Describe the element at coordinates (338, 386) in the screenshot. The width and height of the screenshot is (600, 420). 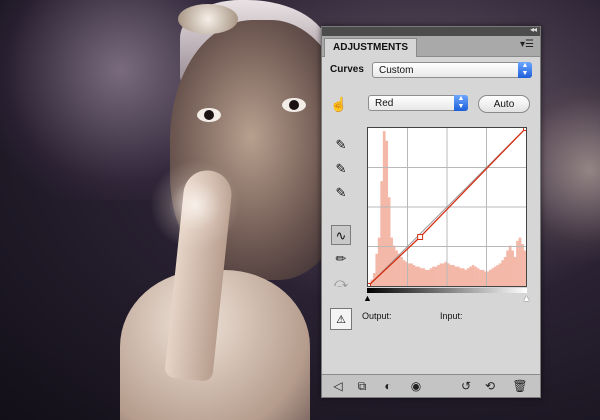
I see `back-arrow-icon: ◁` at that location.